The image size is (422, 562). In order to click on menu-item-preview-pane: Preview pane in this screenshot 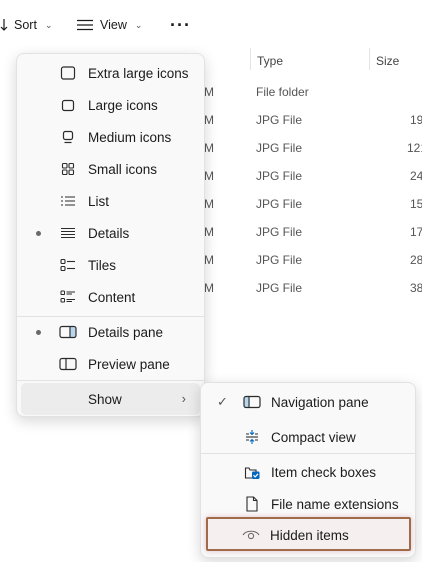, I will do `click(110, 364)`.